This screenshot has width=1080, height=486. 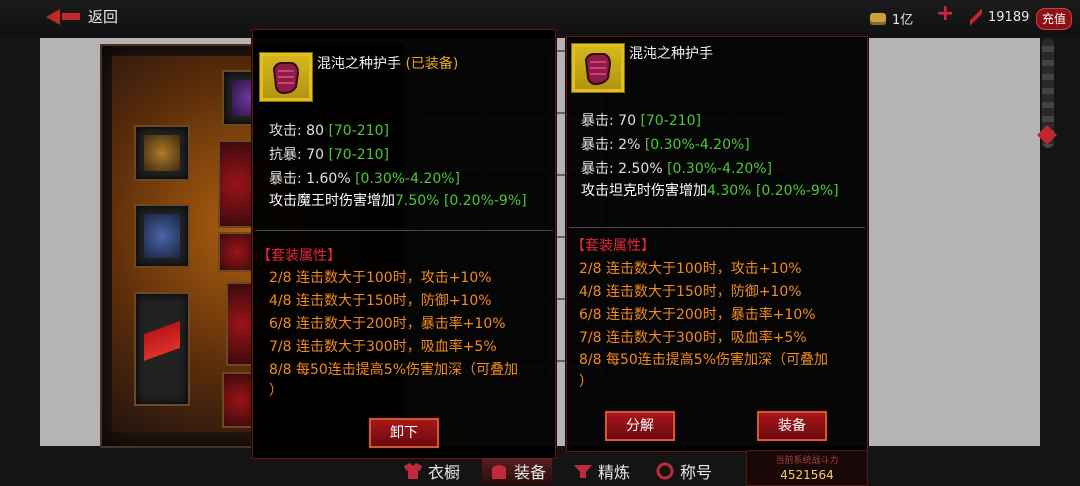 What do you see at coordinates (614, 472) in the screenshot?
I see `tab-label: 精炼` at bounding box center [614, 472].